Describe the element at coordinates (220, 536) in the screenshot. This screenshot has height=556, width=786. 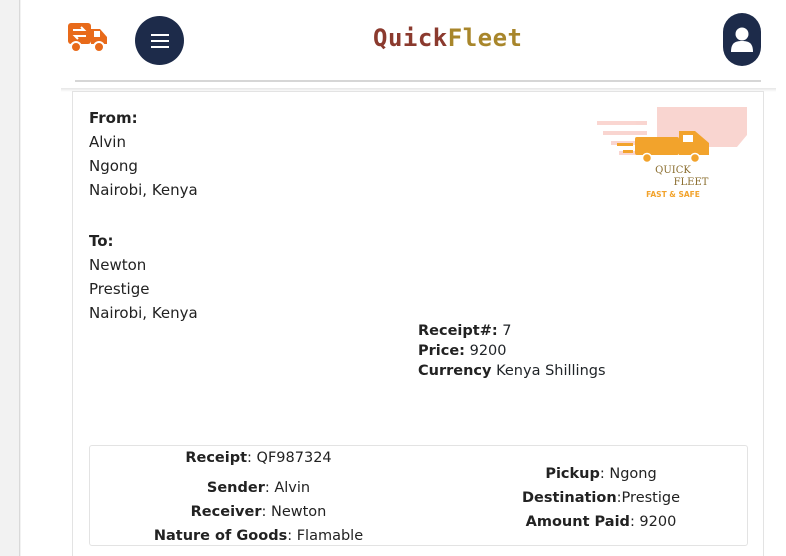
I see `summary-goods-label: Nature of Goods` at that location.